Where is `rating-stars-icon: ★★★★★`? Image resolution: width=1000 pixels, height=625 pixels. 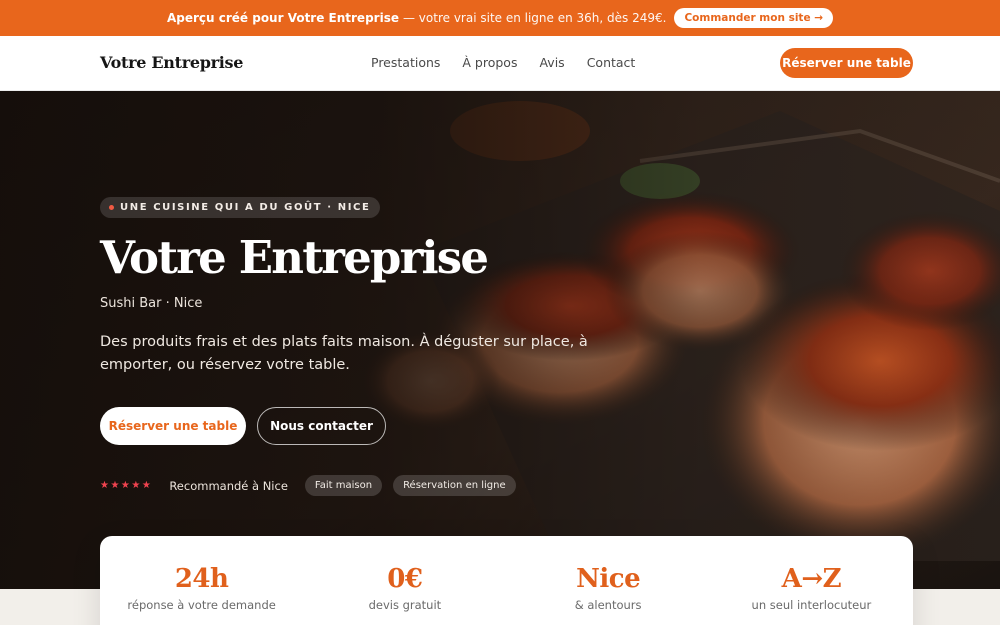 rating-stars-icon: ★★★★★ is located at coordinates (126, 485).